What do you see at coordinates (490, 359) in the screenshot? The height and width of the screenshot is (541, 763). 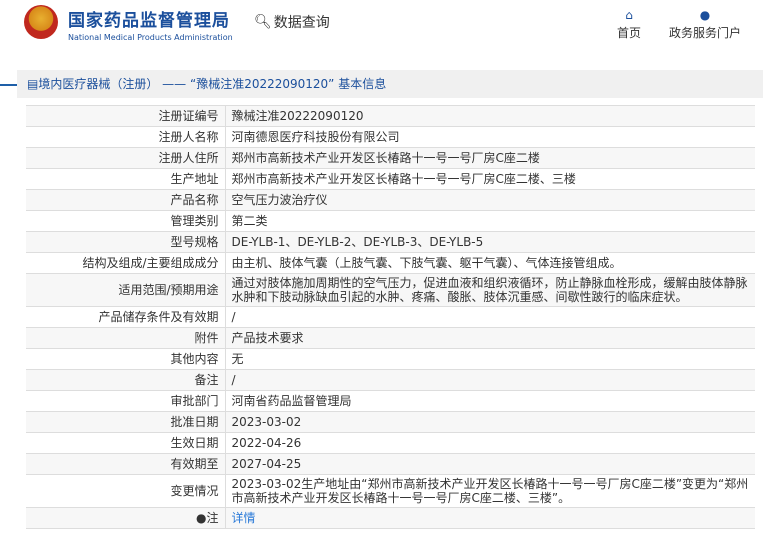 I see `field-value: 无` at bounding box center [490, 359].